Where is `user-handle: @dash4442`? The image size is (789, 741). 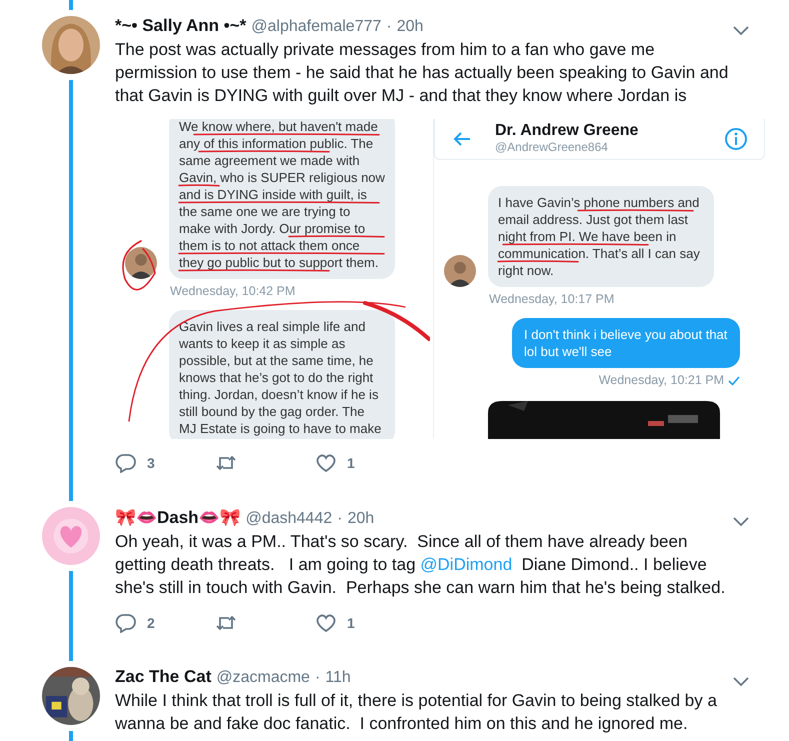
user-handle: @dash4442 is located at coordinates (289, 519).